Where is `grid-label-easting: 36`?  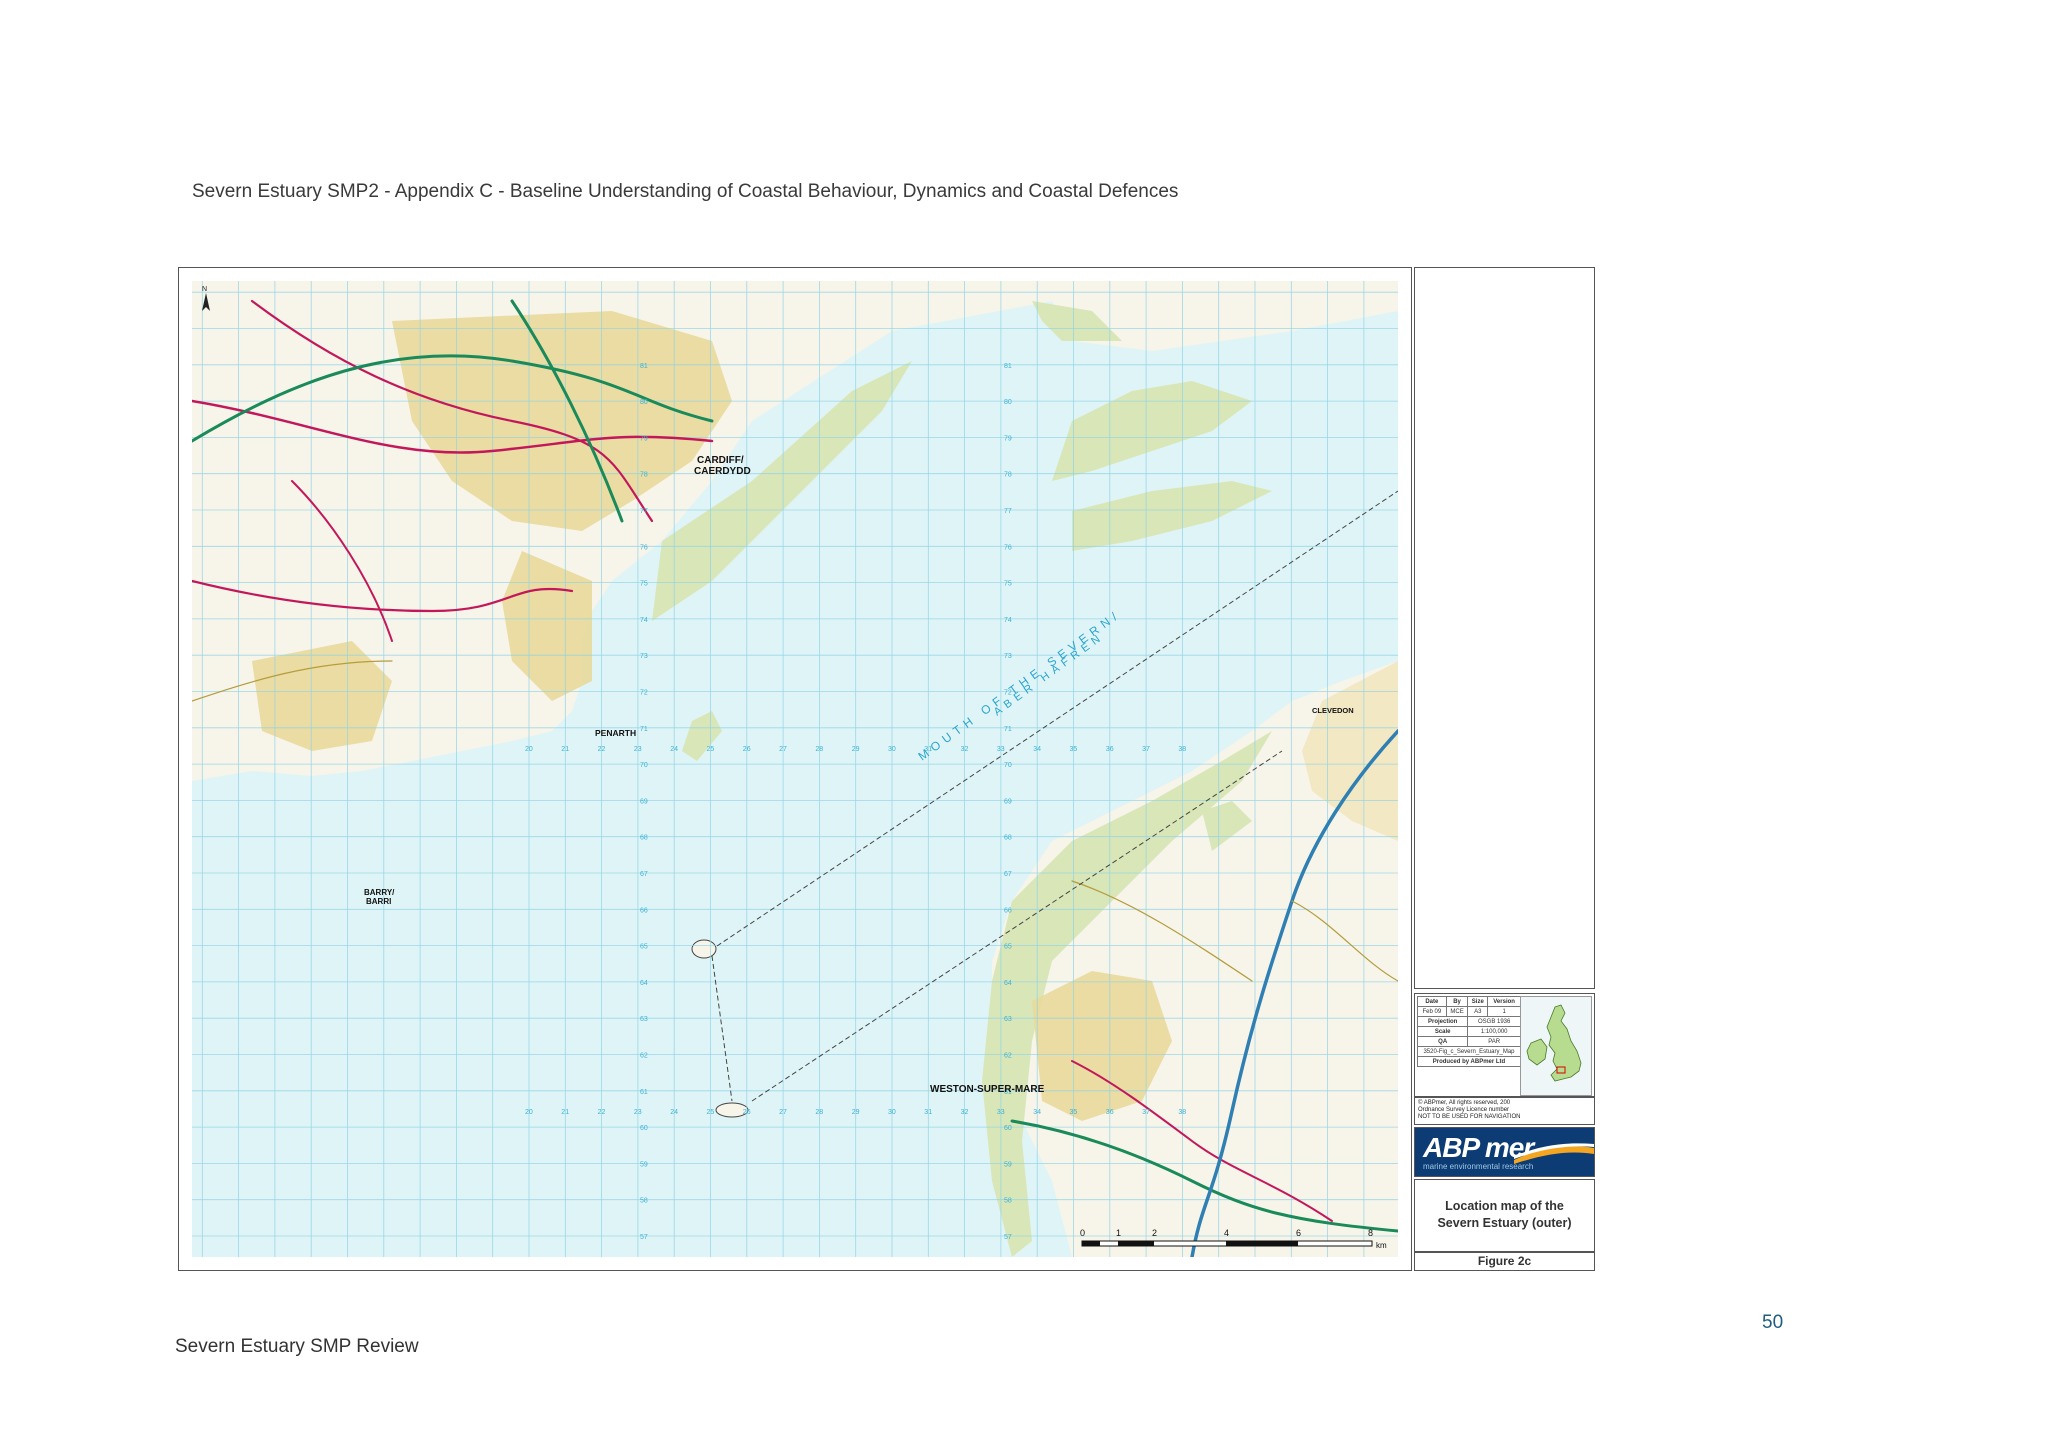 grid-label-easting: 36 is located at coordinates (1110, 1112).